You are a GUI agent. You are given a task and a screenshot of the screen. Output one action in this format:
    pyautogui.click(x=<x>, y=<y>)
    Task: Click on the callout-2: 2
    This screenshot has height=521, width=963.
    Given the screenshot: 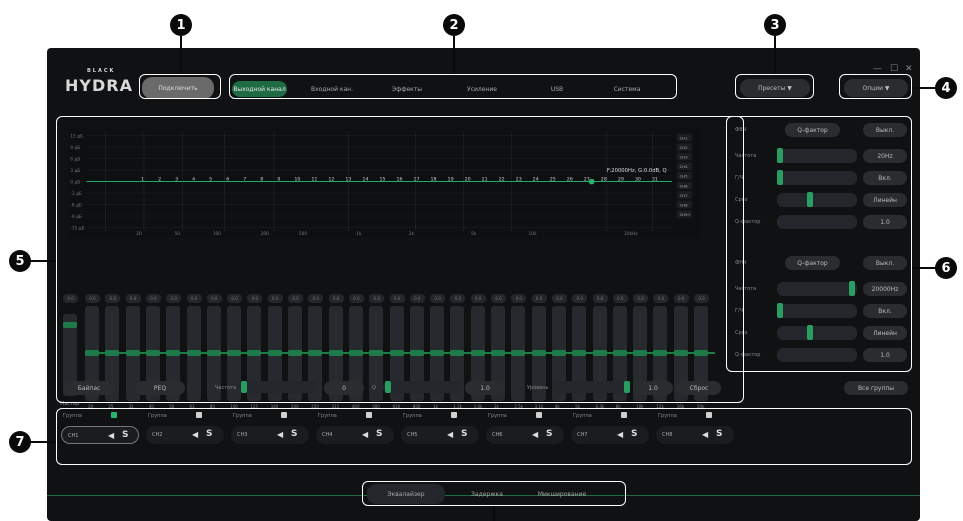 What is the action you would take?
    pyautogui.click(x=454, y=25)
    